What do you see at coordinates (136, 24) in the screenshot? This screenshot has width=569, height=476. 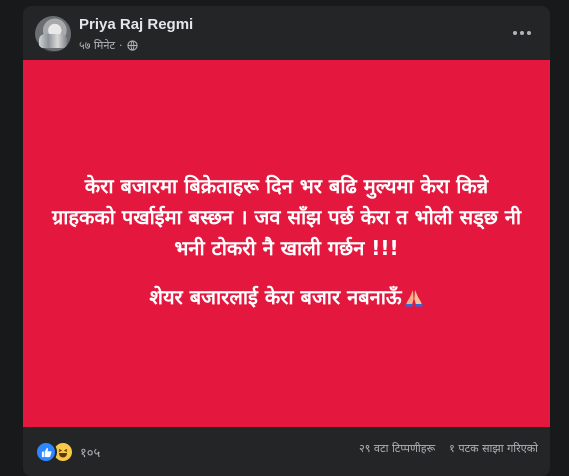 I see `author-name: Priya Raj Regmi` at bounding box center [136, 24].